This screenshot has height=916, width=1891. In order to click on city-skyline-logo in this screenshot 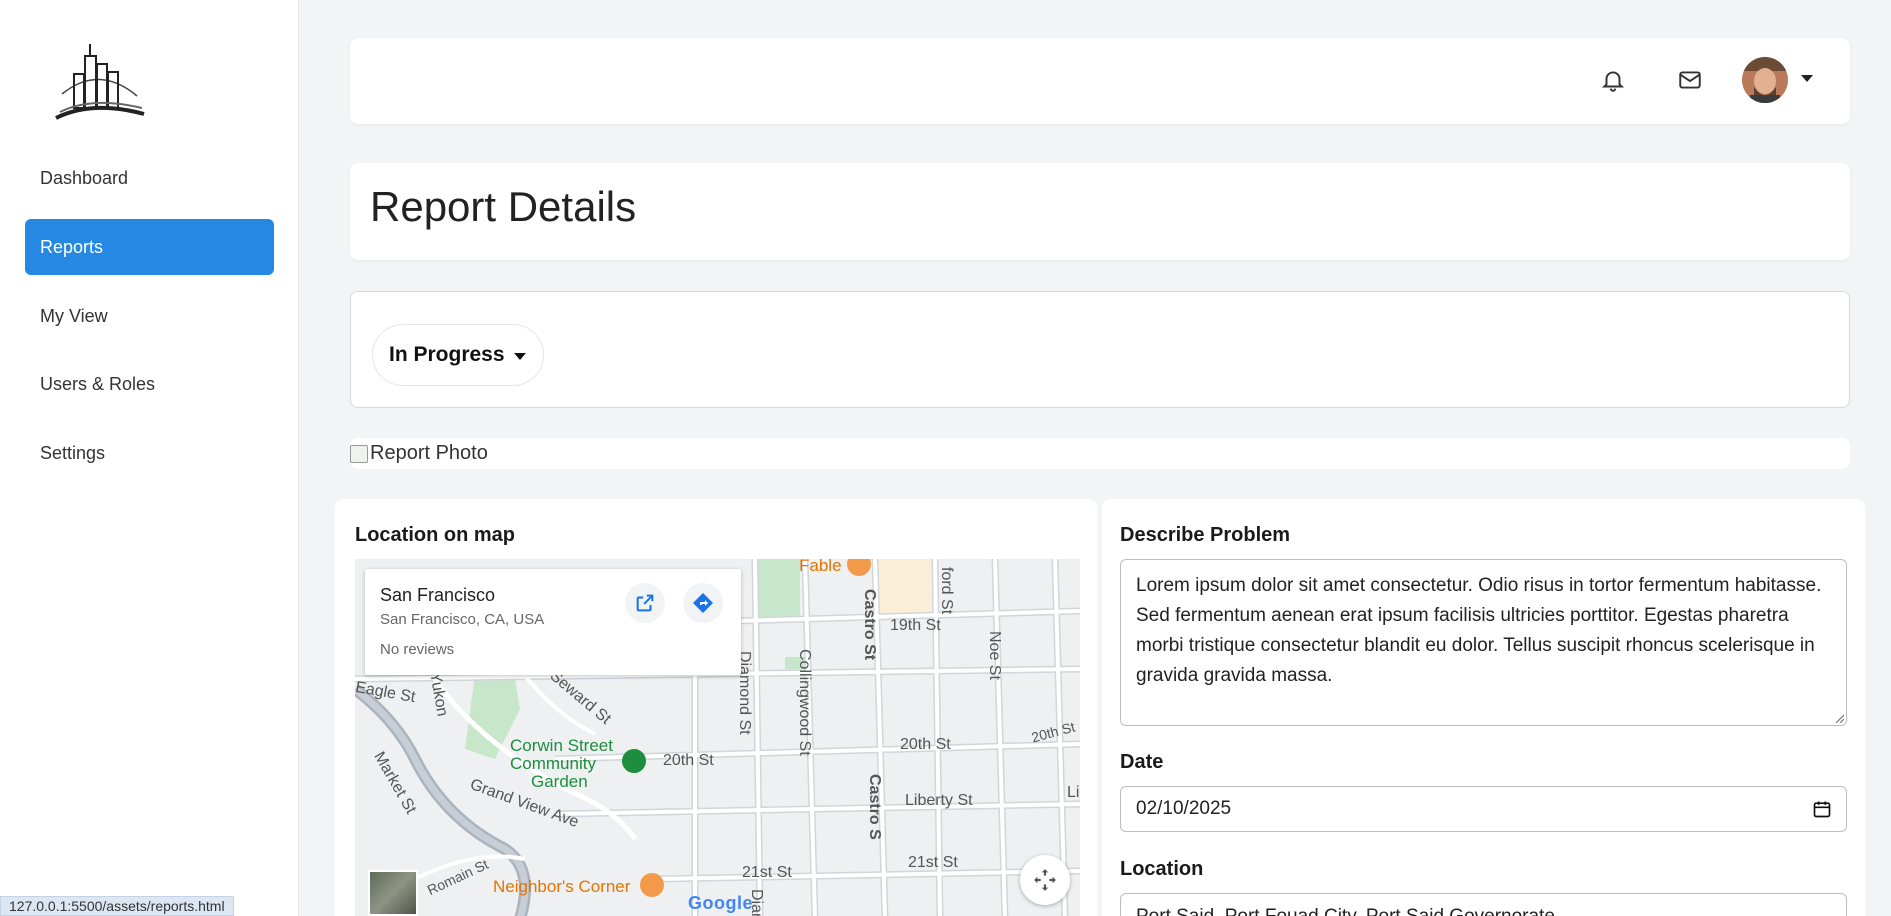, I will do `click(99, 79)`.